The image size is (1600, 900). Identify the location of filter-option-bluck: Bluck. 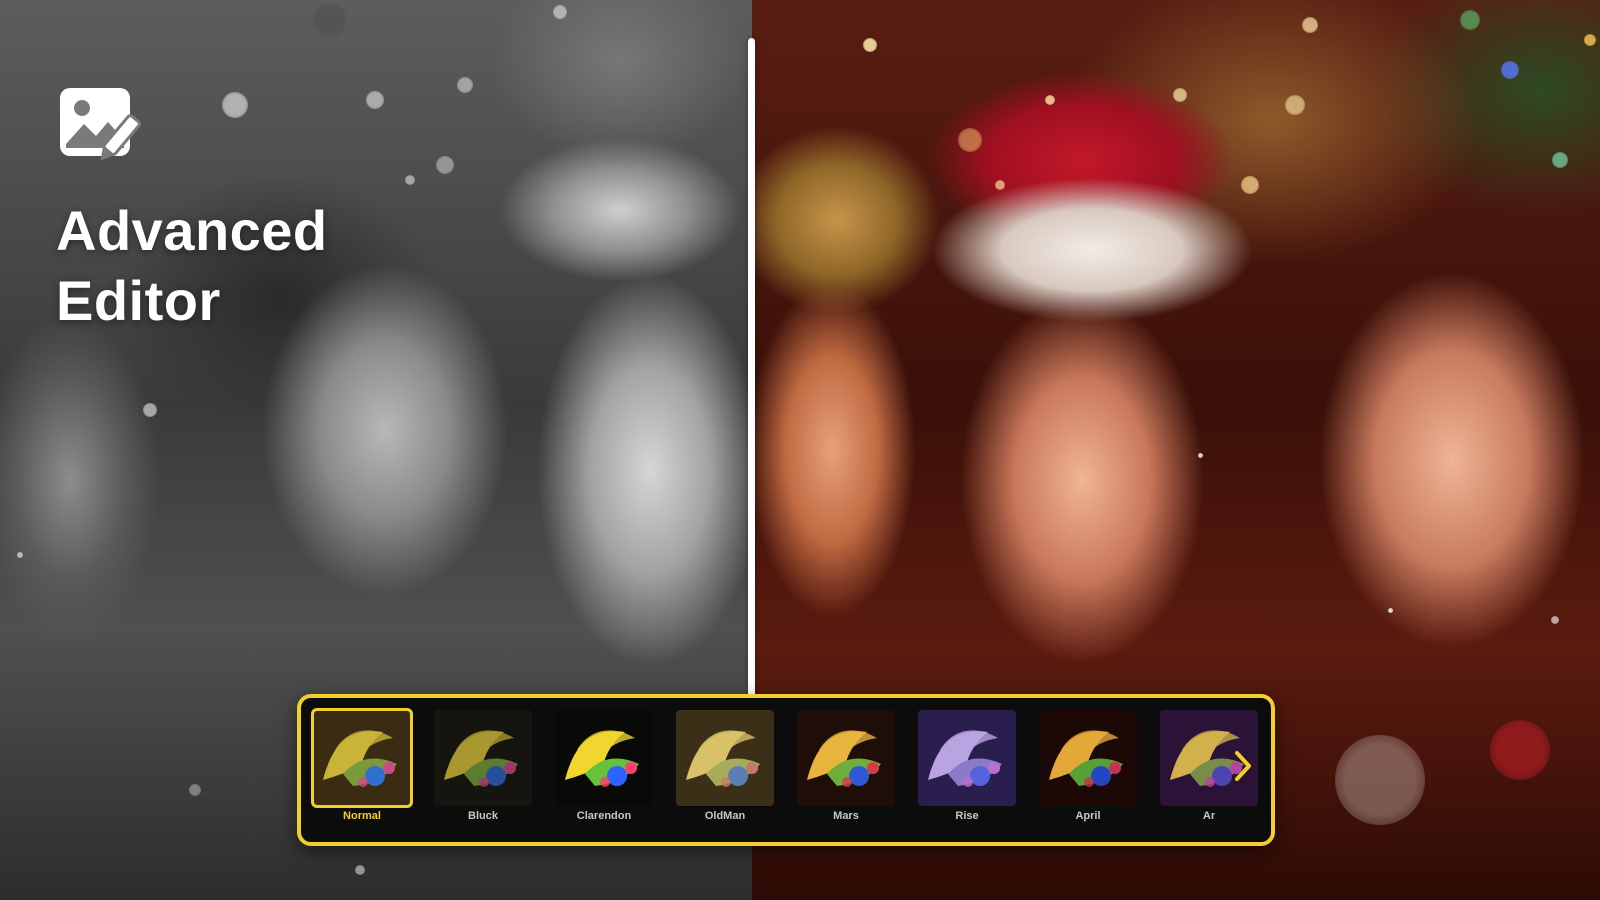
(483, 772).